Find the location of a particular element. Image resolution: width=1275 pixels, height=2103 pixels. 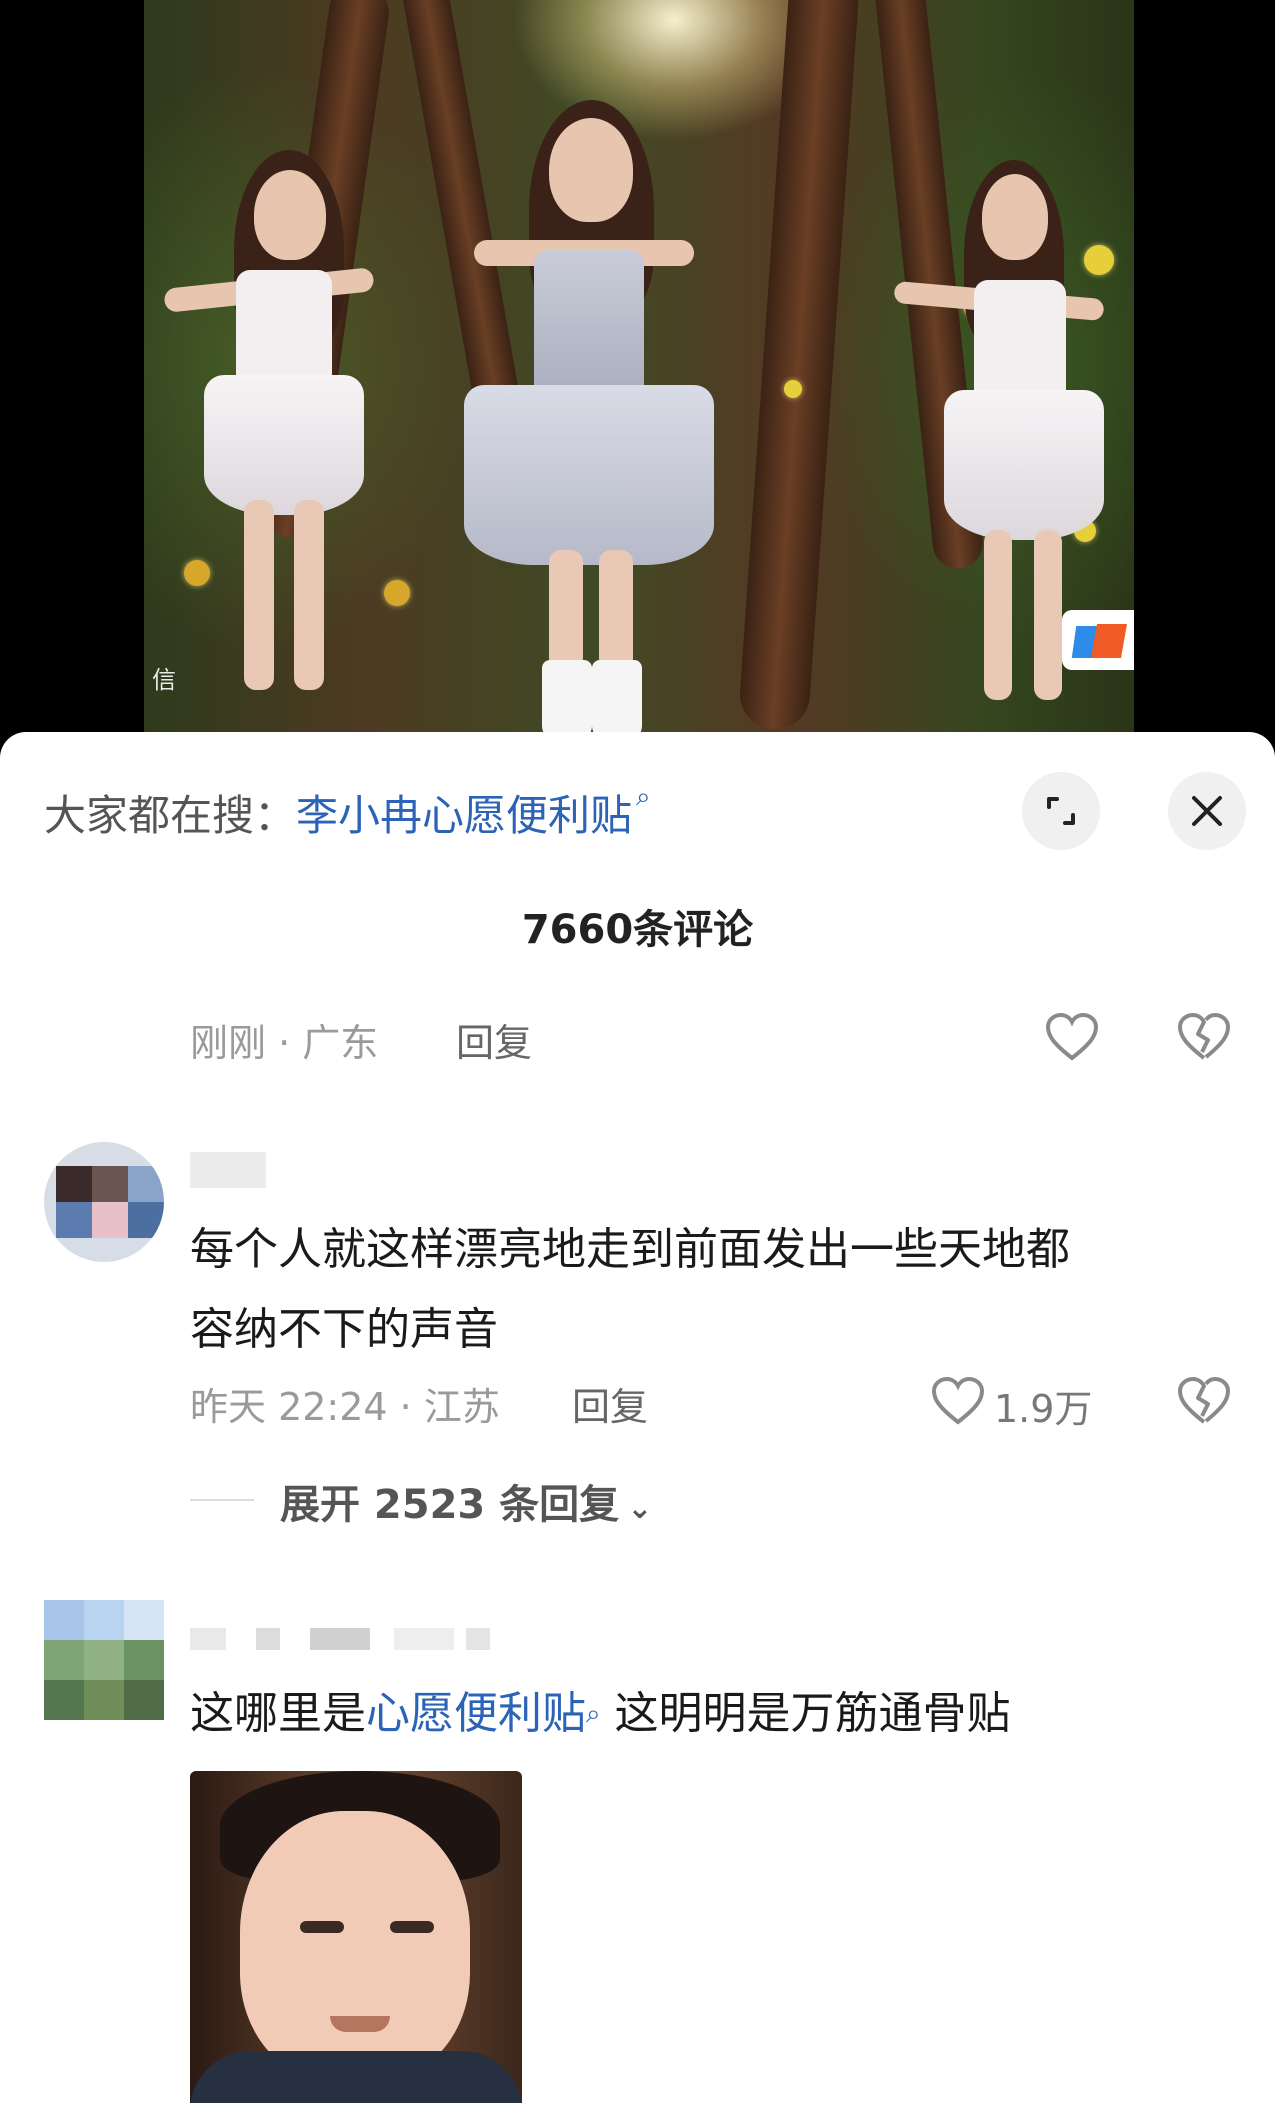

video-watermark-text: 信 is located at coordinates (164, 680).